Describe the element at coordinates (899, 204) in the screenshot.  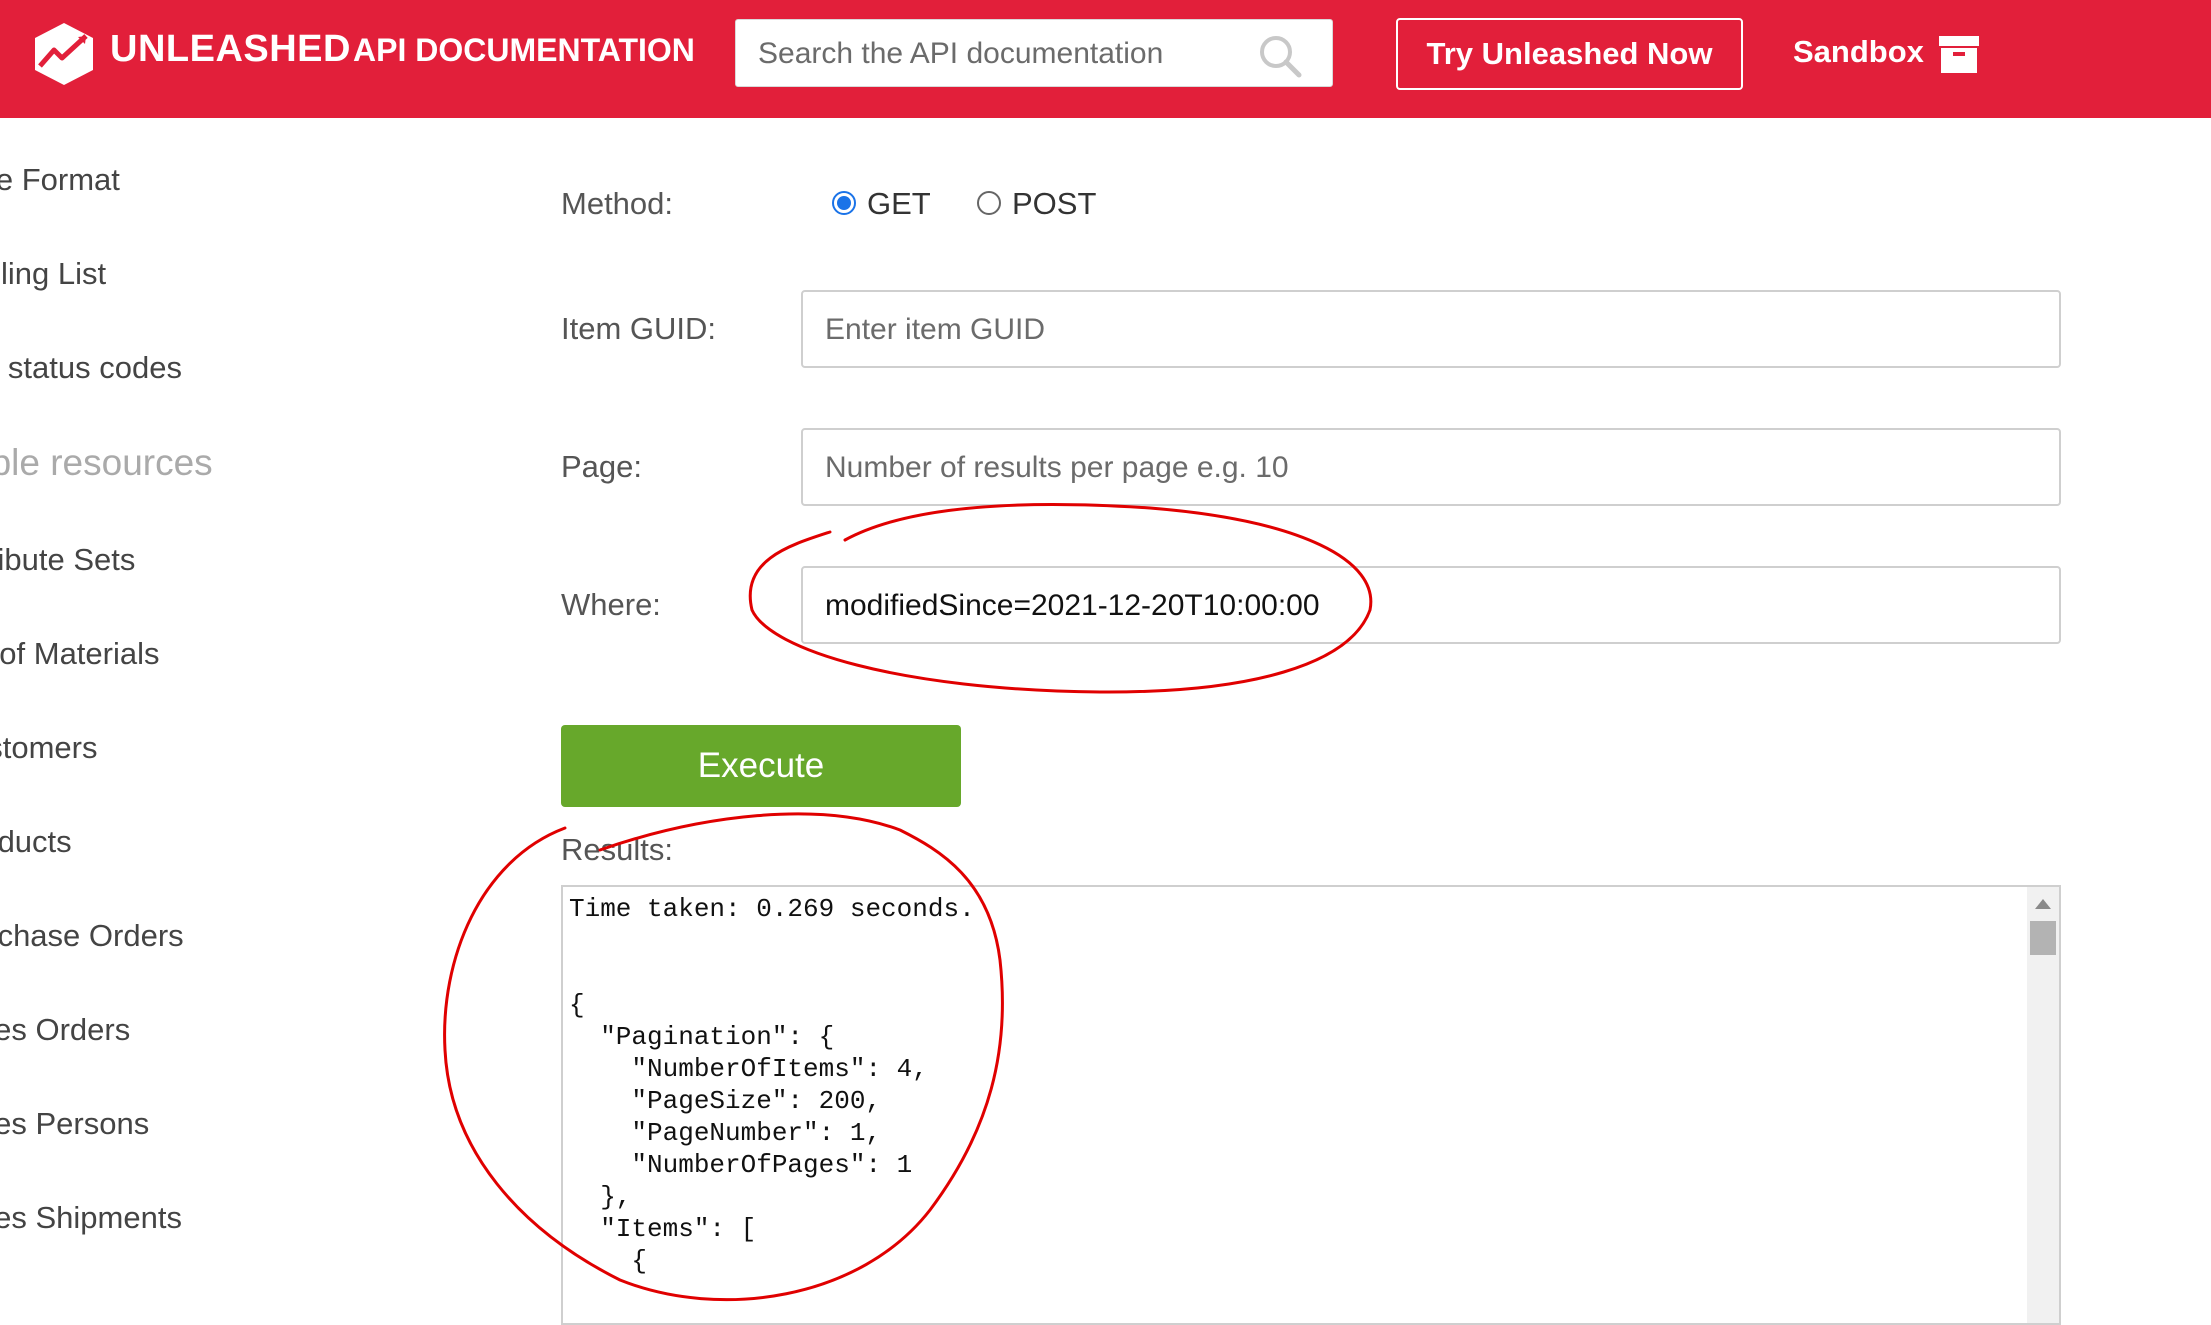
I see `method-get-label: GET` at that location.